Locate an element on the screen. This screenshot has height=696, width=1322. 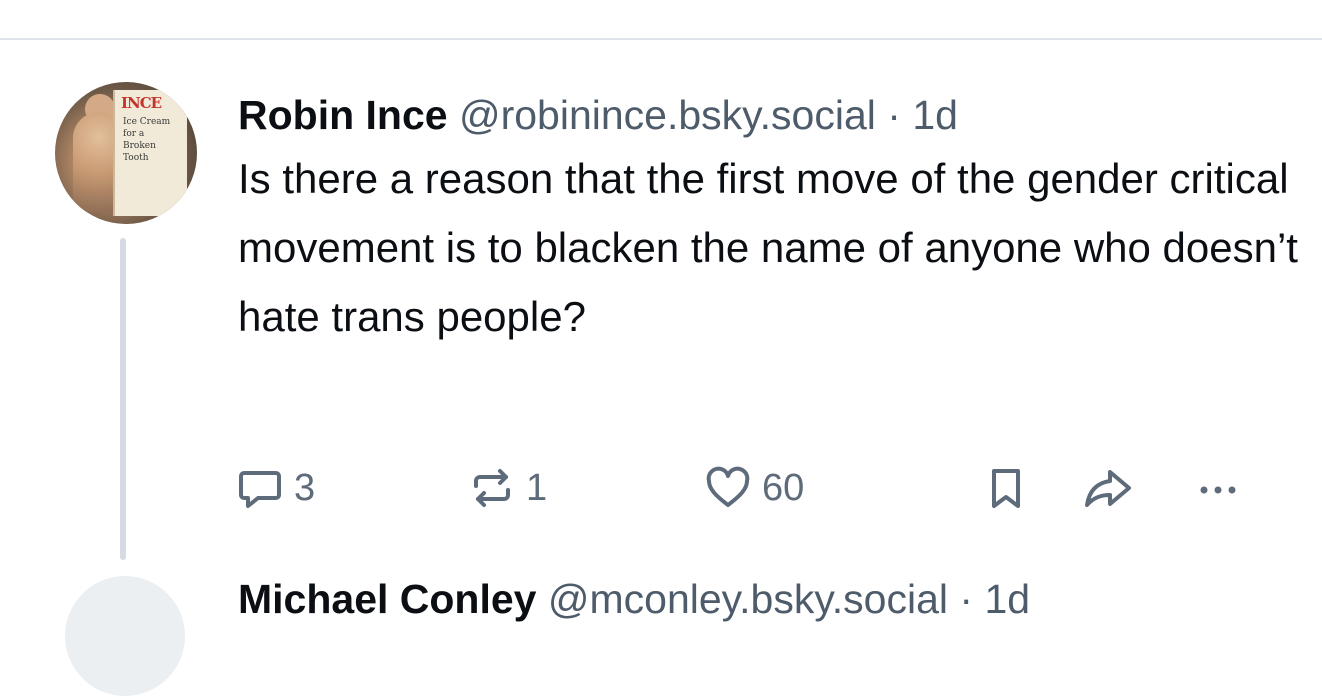
repost-count: 1 is located at coordinates (537, 487).